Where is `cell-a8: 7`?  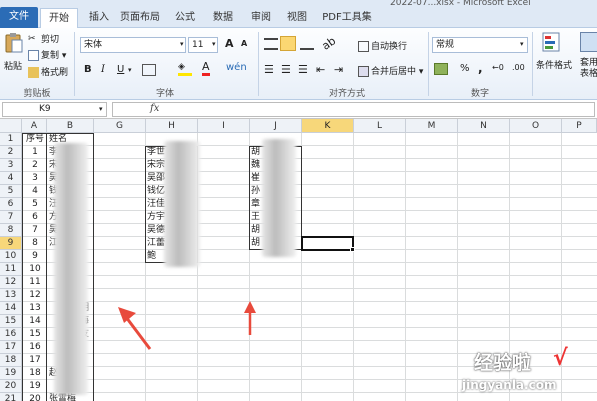
cell-a8: 7 is located at coordinates (35, 230).